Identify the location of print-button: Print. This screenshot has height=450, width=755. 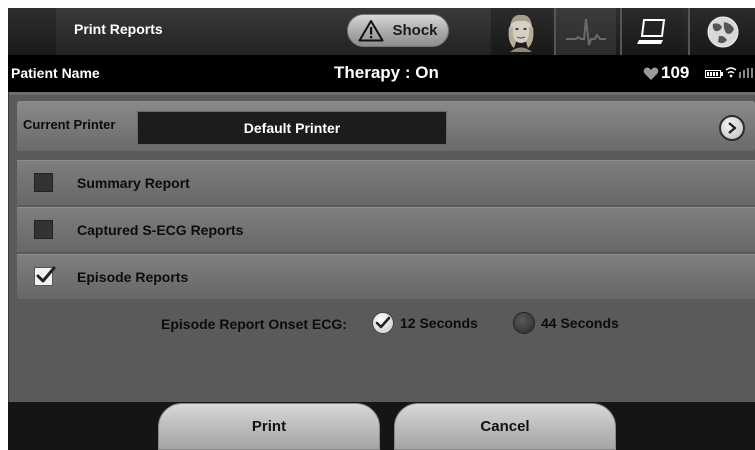
(269, 426).